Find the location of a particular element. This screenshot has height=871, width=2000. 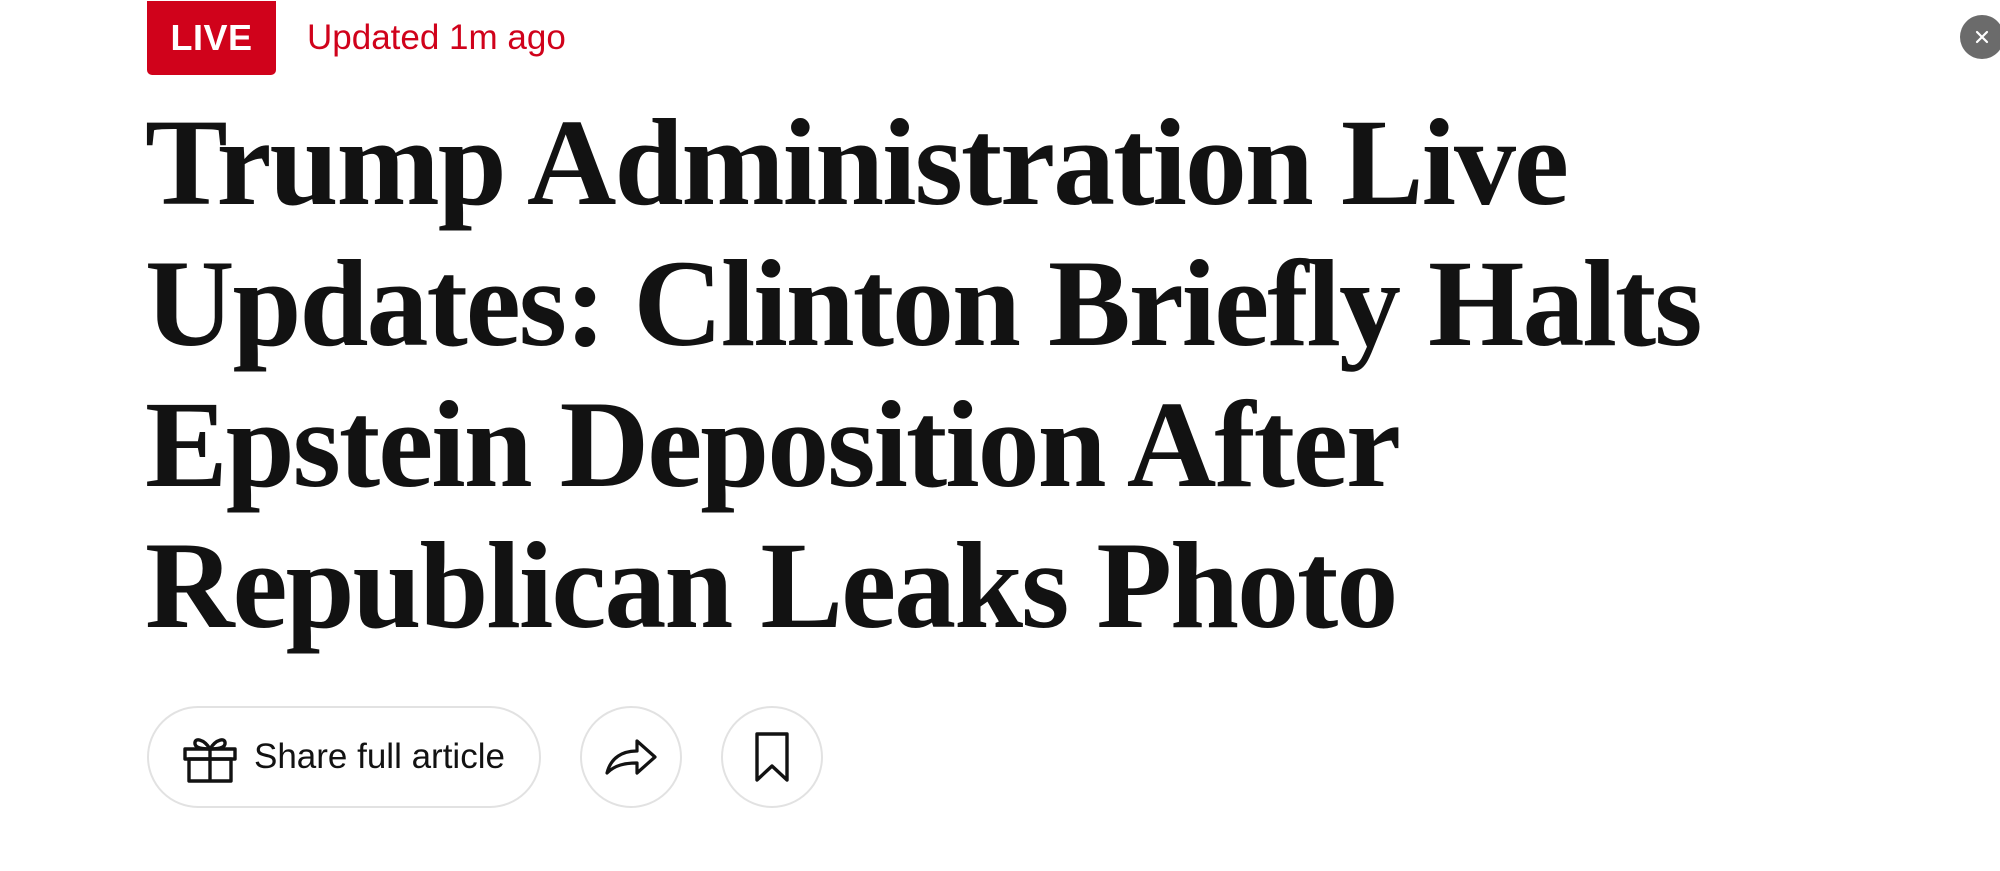

updated-timestamp: Updated 1m ago is located at coordinates (436, 37).